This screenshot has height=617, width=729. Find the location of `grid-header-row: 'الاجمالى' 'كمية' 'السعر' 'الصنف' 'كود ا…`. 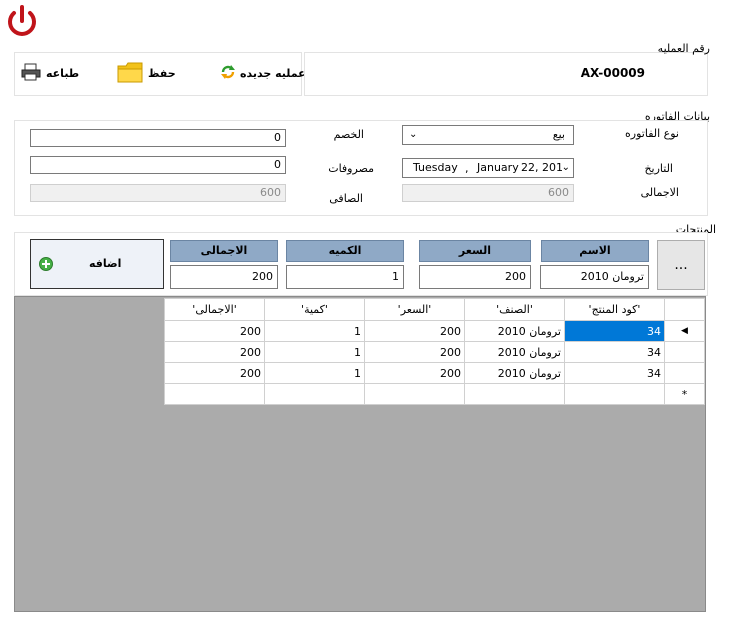

grid-header-row: 'الاجمالى' 'كمية' 'السعر' 'الصنف' 'كود ا… is located at coordinates (434, 309).